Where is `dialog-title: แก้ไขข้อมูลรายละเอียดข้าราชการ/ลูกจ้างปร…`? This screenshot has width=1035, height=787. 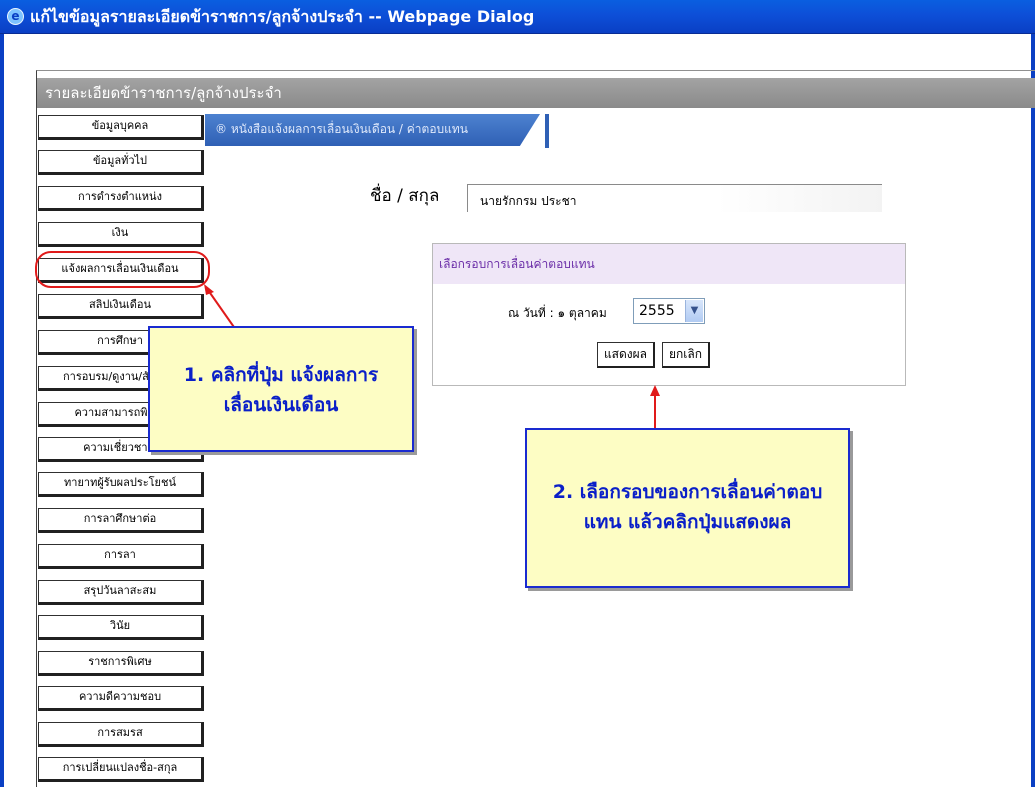 dialog-title: แก้ไขข้อมูลรายละเอียดข้าราชการ/ลูกจ้างปร… is located at coordinates (282, 16).